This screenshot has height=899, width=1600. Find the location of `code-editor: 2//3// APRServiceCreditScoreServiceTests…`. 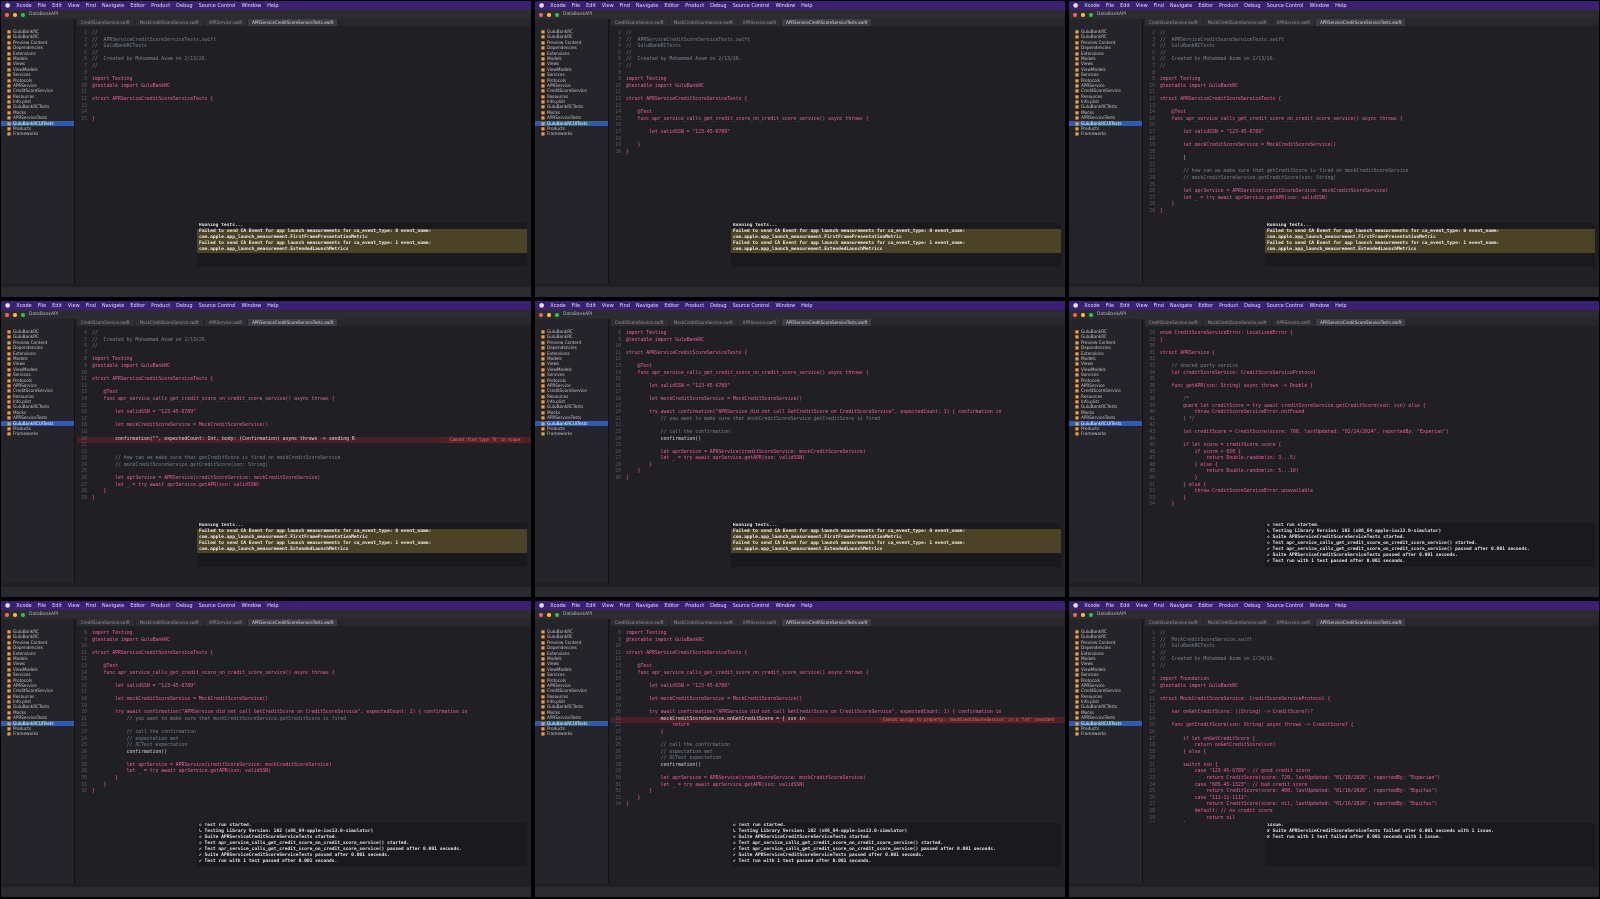

code-editor: 2//3// APRServiceCreditScoreServiceTests… is located at coordinates (1372, 124).